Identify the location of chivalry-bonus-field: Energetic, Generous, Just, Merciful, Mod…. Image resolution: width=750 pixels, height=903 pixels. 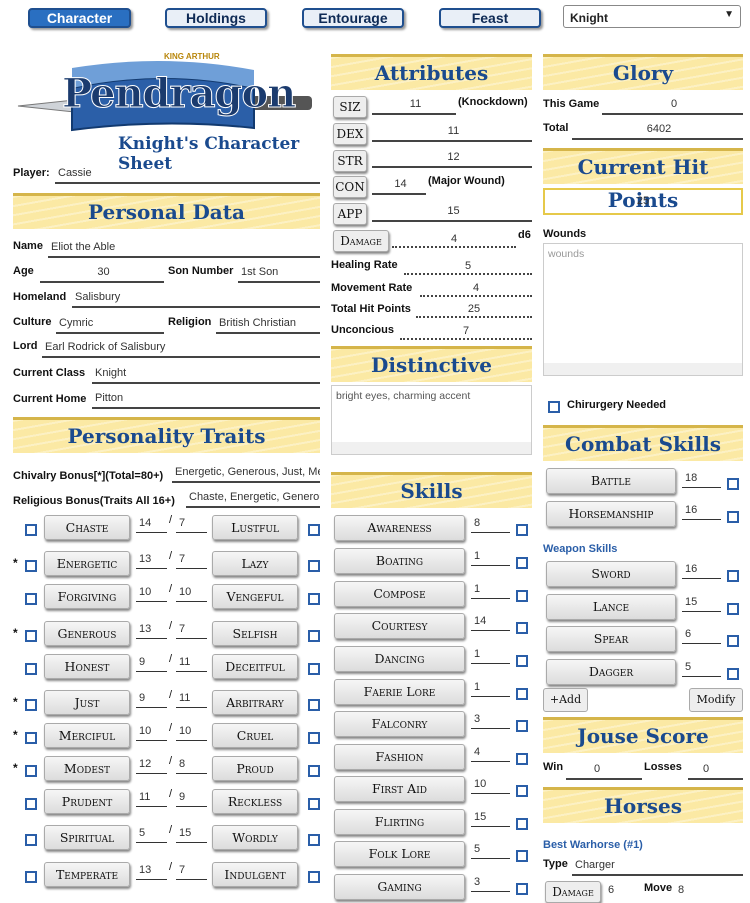
(246, 474).